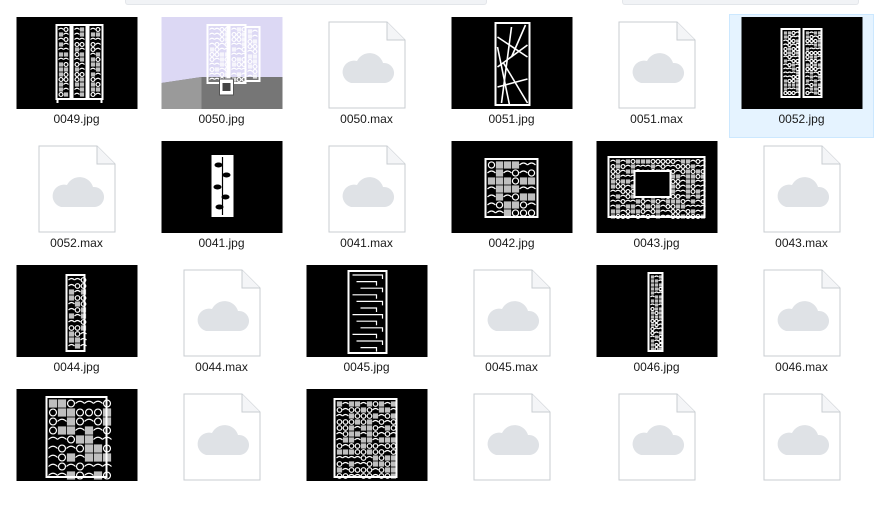 This screenshot has width=880, height=510. What do you see at coordinates (221, 187) in the screenshot?
I see `leaf-panel-thumbnail` at bounding box center [221, 187].